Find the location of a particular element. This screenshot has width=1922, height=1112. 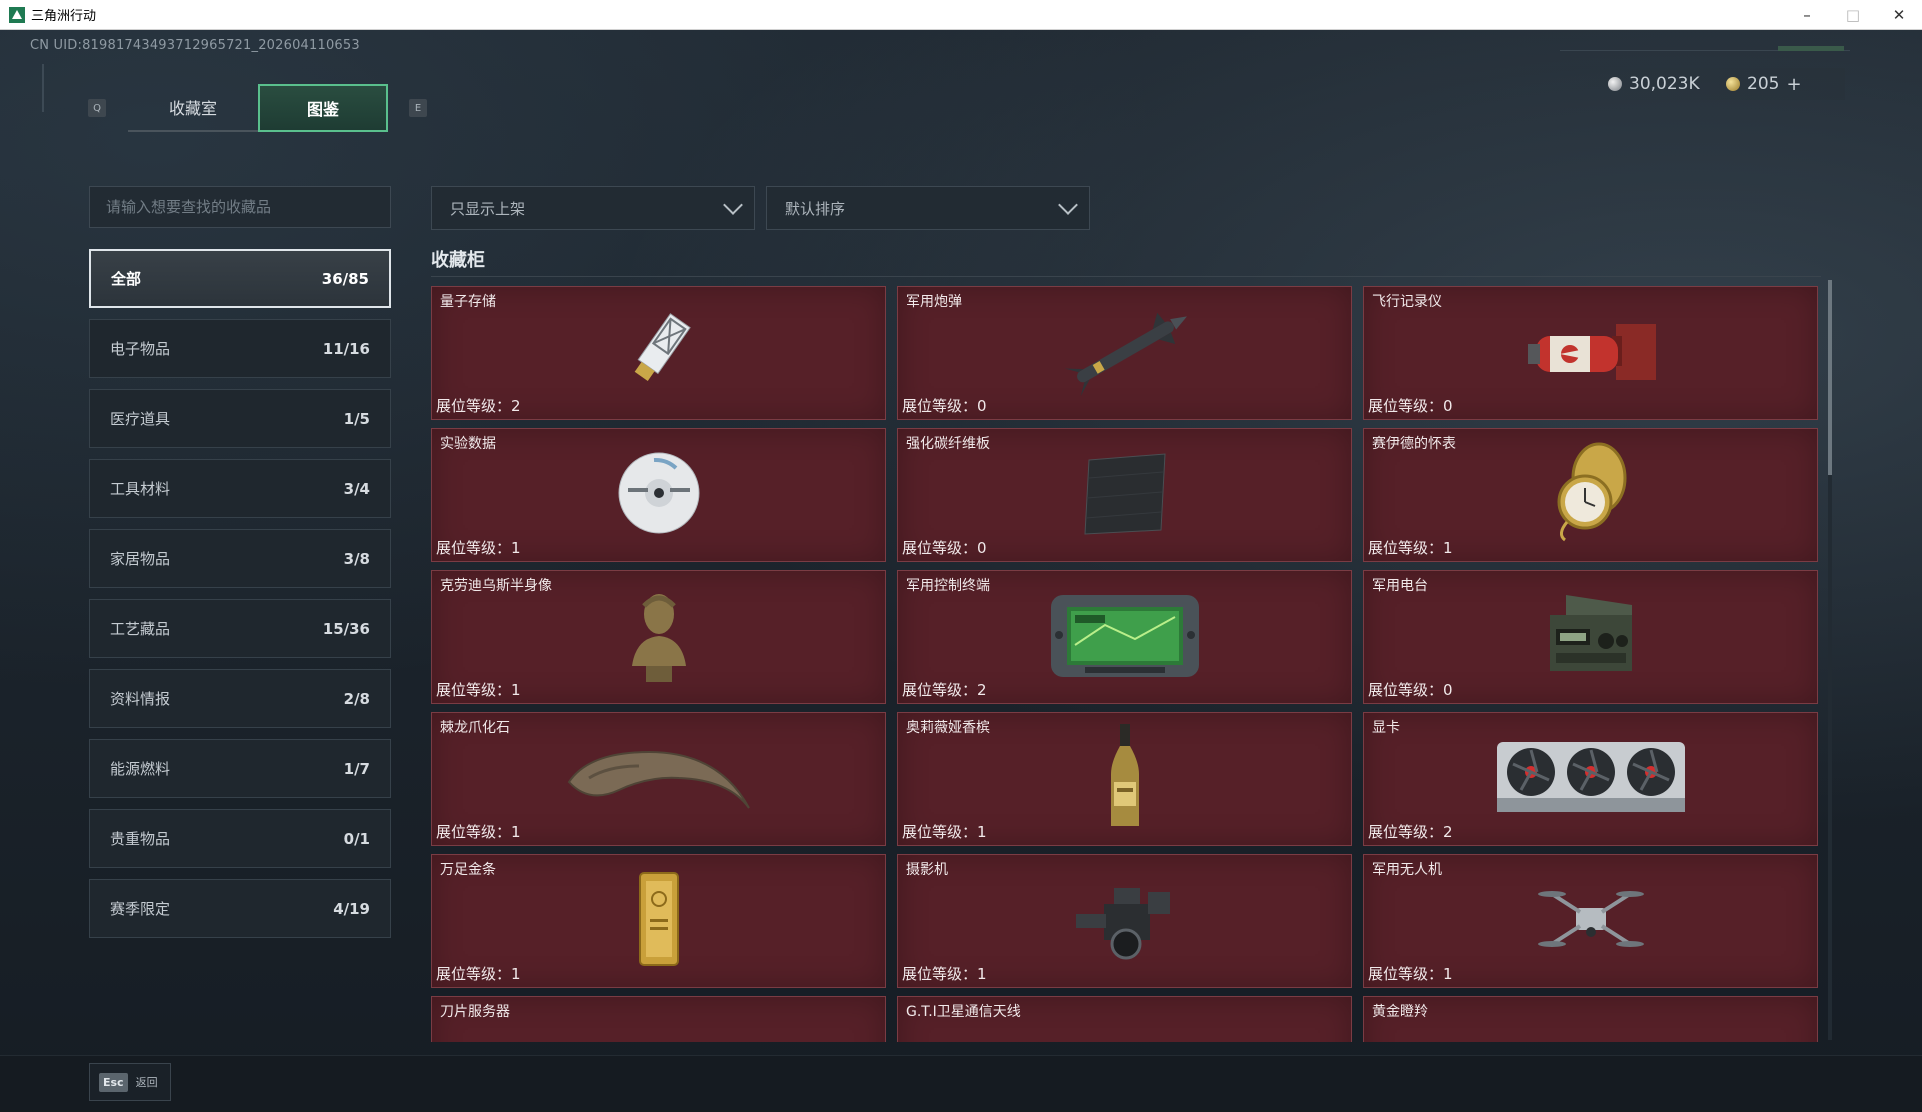

item-name: 实验数据 is located at coordinates (468, 444).